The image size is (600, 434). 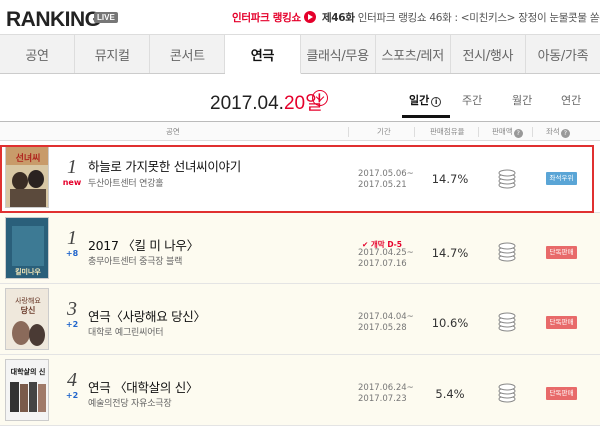 I want to click on show-dates: 2017.04.04~ 2017.05.28, so click(x=386, y=323).